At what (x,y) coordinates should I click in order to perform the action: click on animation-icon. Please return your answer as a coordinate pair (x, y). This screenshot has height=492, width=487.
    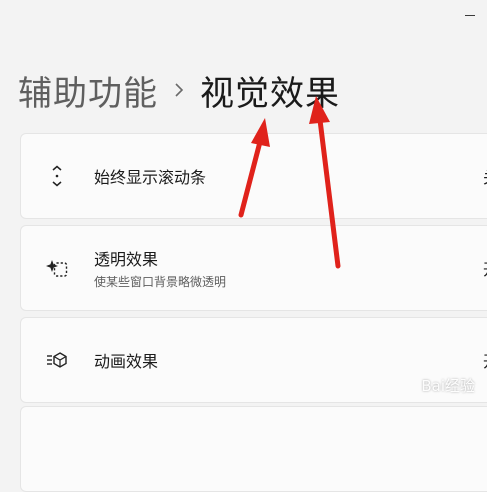
    Looking at the image, I should click on (57, 360).